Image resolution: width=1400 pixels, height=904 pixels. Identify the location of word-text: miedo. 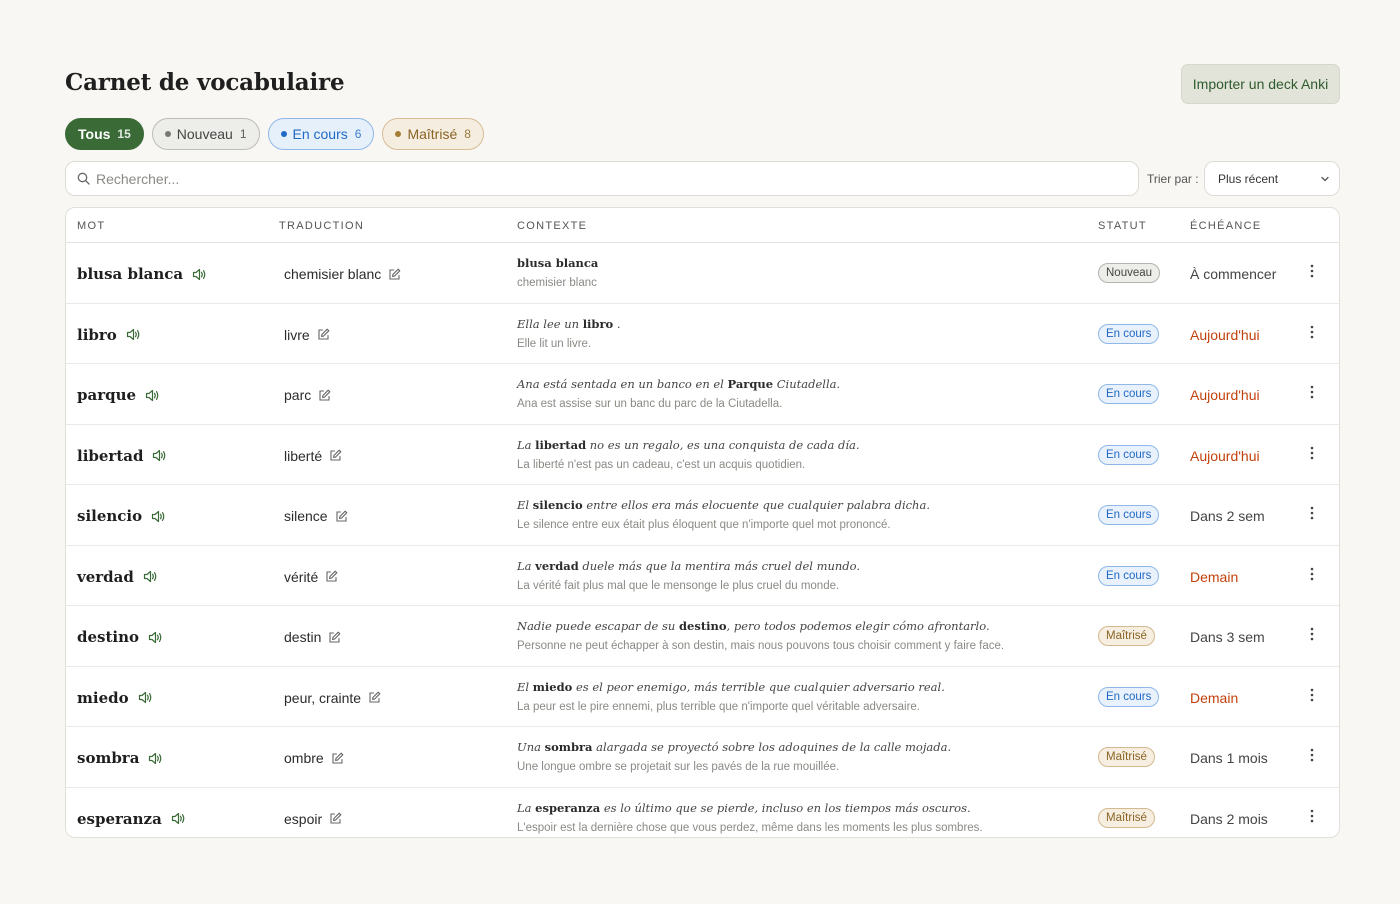
(103, 697).